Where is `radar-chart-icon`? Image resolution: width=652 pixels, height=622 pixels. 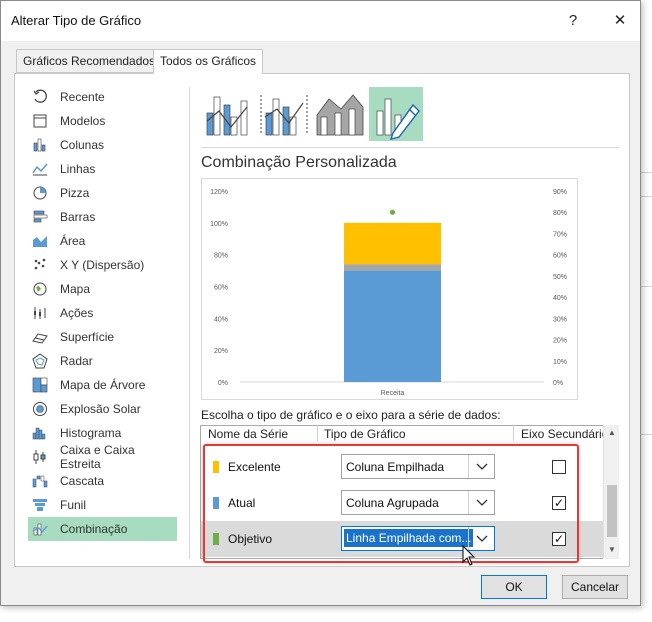 radar-chart-icon is located at coordinates (40, 361).